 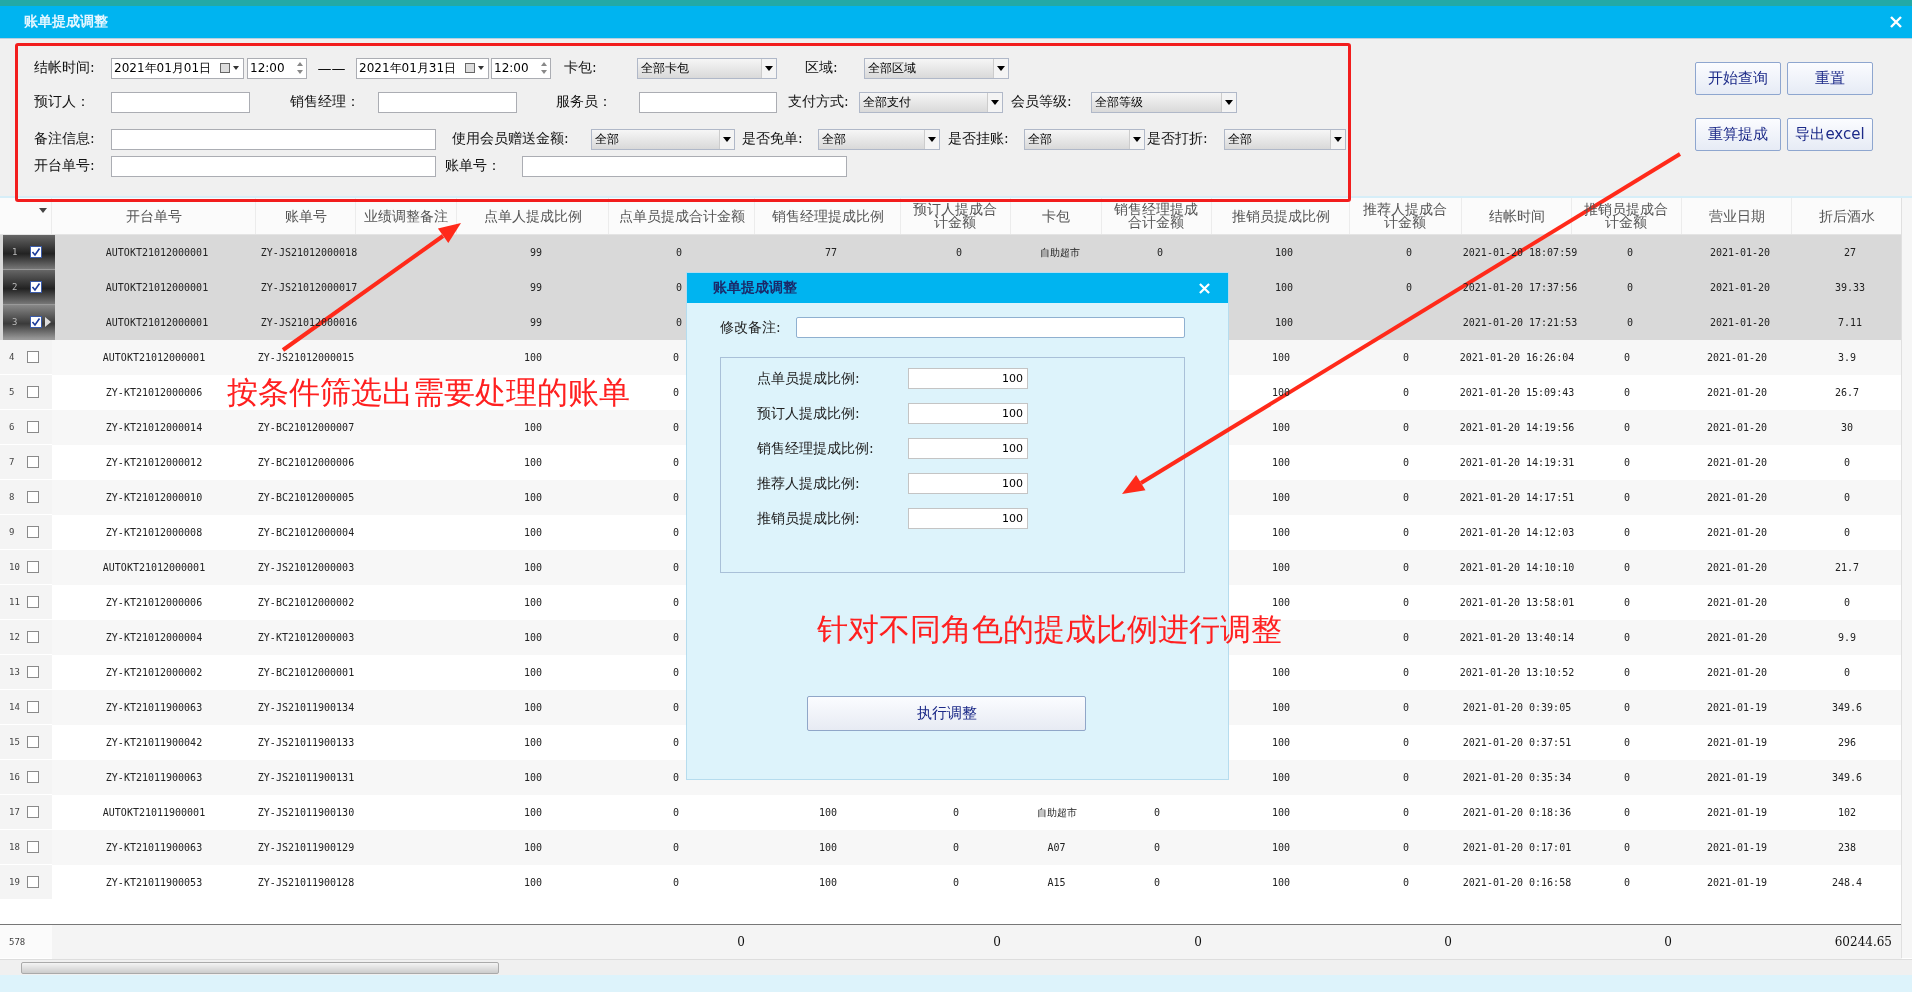 What do you see at coordinates (153, 216) in the screenshot?
I see `column-header: 开台单号` at bounding box center [153, 216].